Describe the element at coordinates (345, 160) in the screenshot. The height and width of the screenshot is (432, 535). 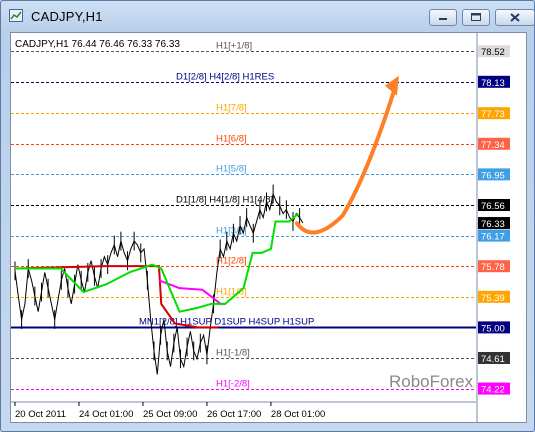
I see `forecast-arrow` at that location.